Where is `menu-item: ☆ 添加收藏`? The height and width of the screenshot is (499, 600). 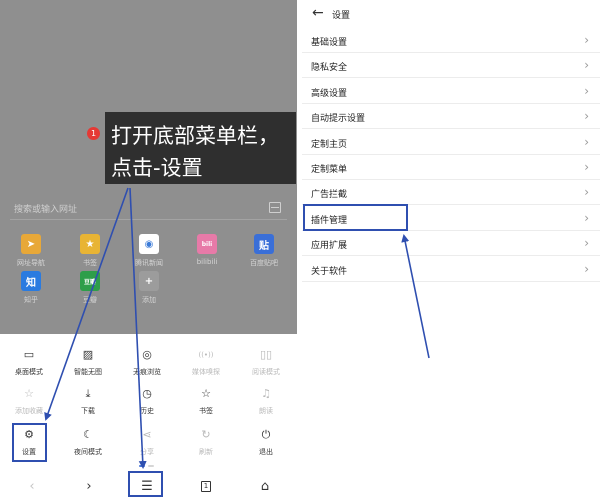 menu-item: ☆ 添加收藏 is located at coordinates (29, 401).